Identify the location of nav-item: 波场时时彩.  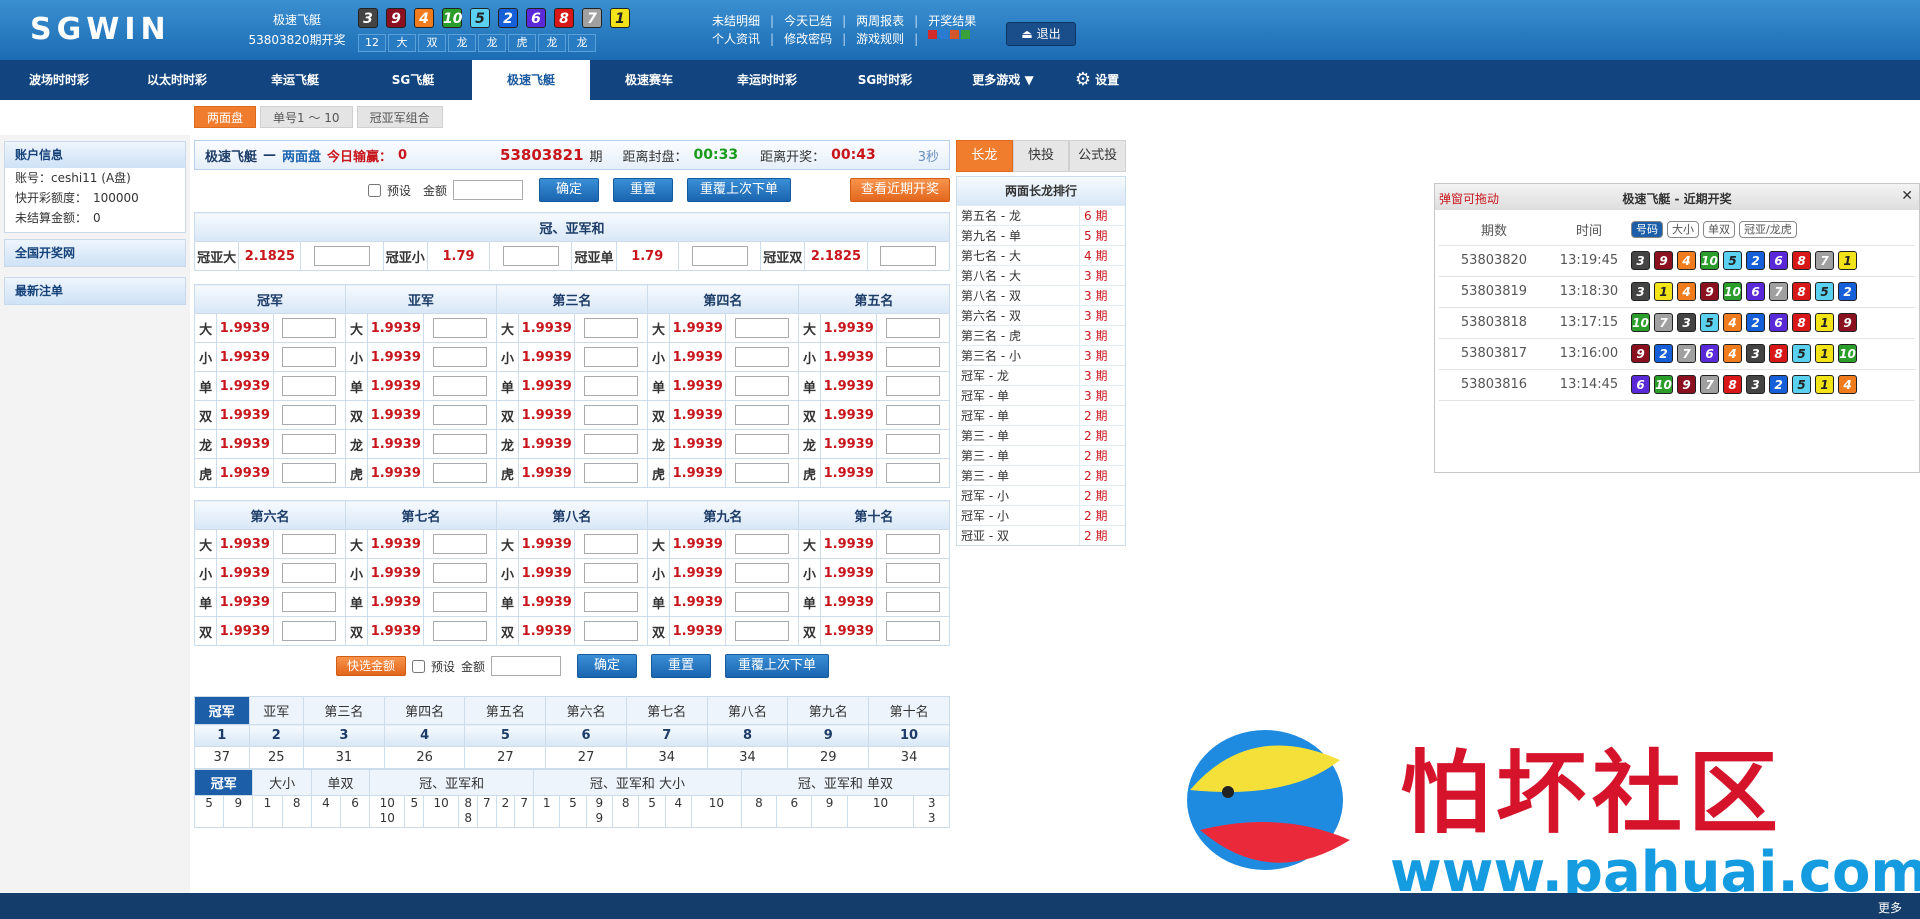
(59, 80).